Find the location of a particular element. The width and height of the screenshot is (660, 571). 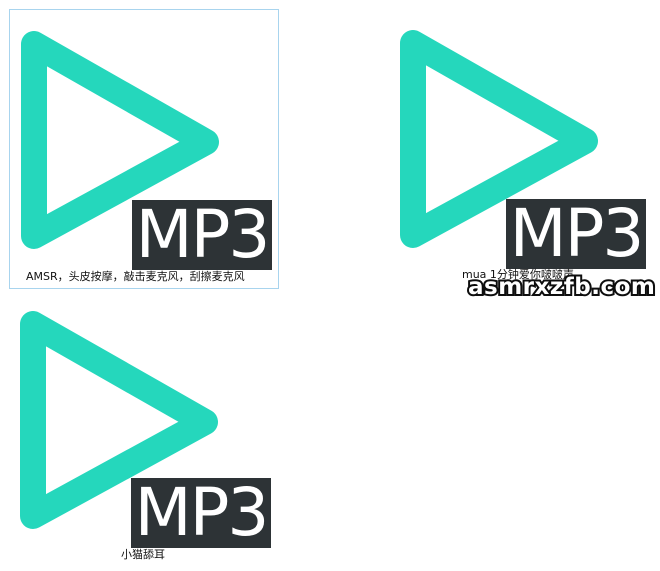

file-name-label: 小猫舔耳 is located at coordinates (143, 554).